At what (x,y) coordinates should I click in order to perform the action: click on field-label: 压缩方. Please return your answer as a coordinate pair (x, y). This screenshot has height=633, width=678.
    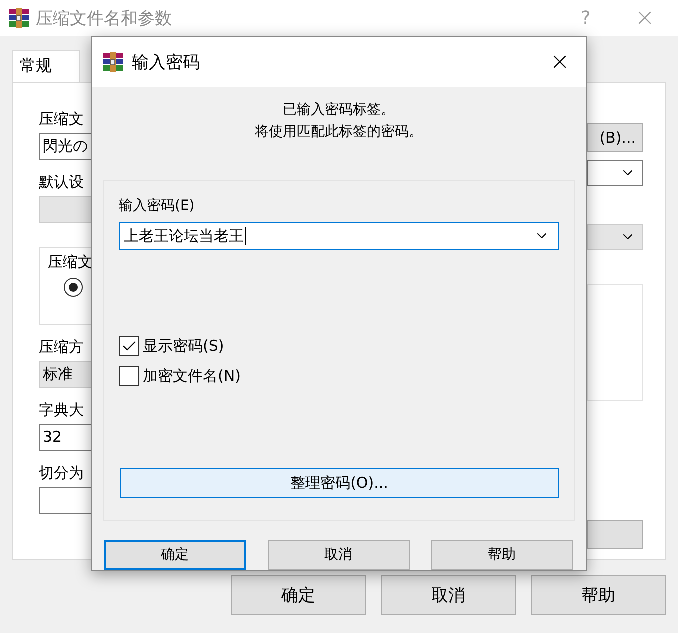
    Looking at the image, I should click on (62, 347).